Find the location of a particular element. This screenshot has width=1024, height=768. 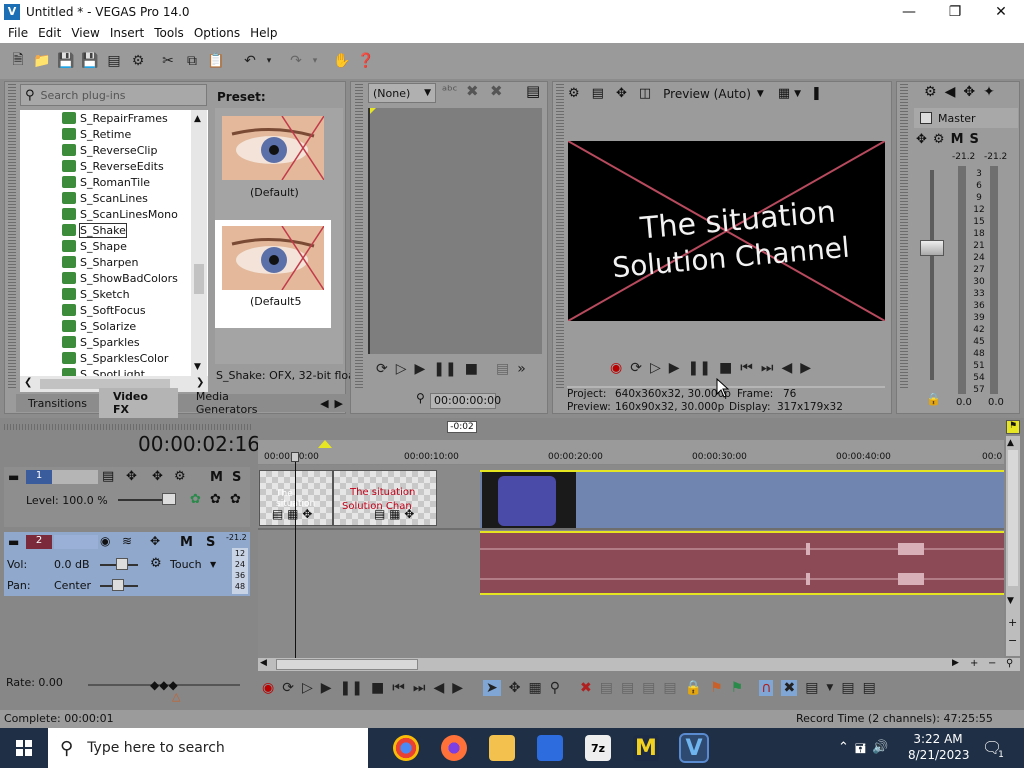

split-screen-icon: ✥ is located at coordinates (621, 93).